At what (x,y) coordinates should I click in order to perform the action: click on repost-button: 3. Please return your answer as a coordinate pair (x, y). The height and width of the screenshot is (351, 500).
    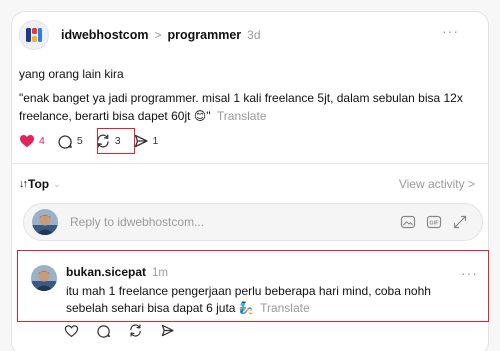
    Looking at the image, I should click on (108, 141).